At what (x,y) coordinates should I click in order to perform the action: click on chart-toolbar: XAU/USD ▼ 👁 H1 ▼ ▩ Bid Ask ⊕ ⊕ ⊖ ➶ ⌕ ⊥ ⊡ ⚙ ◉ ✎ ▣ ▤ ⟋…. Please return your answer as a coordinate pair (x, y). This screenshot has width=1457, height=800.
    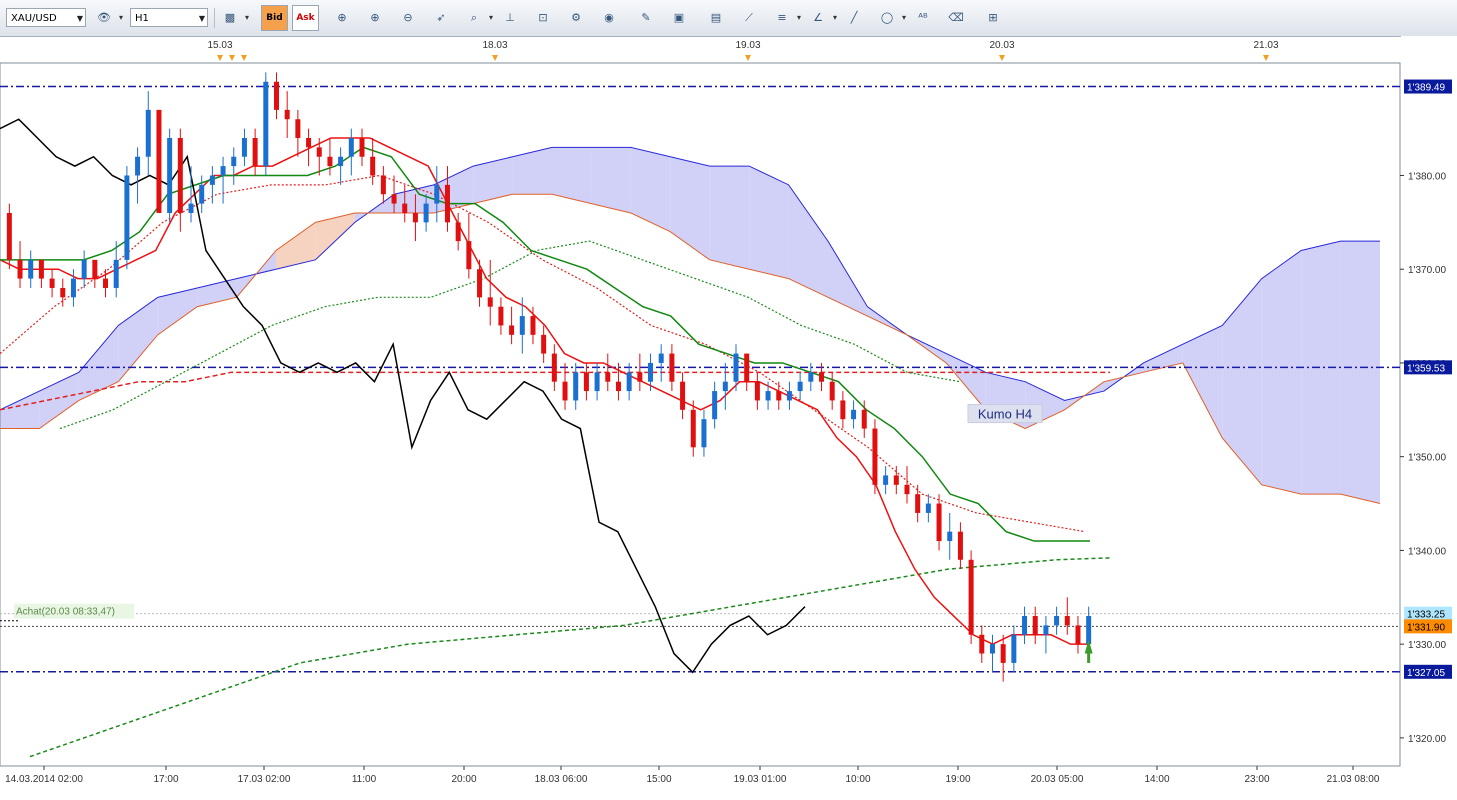
    Looking at the image, I should click on (728, 18).